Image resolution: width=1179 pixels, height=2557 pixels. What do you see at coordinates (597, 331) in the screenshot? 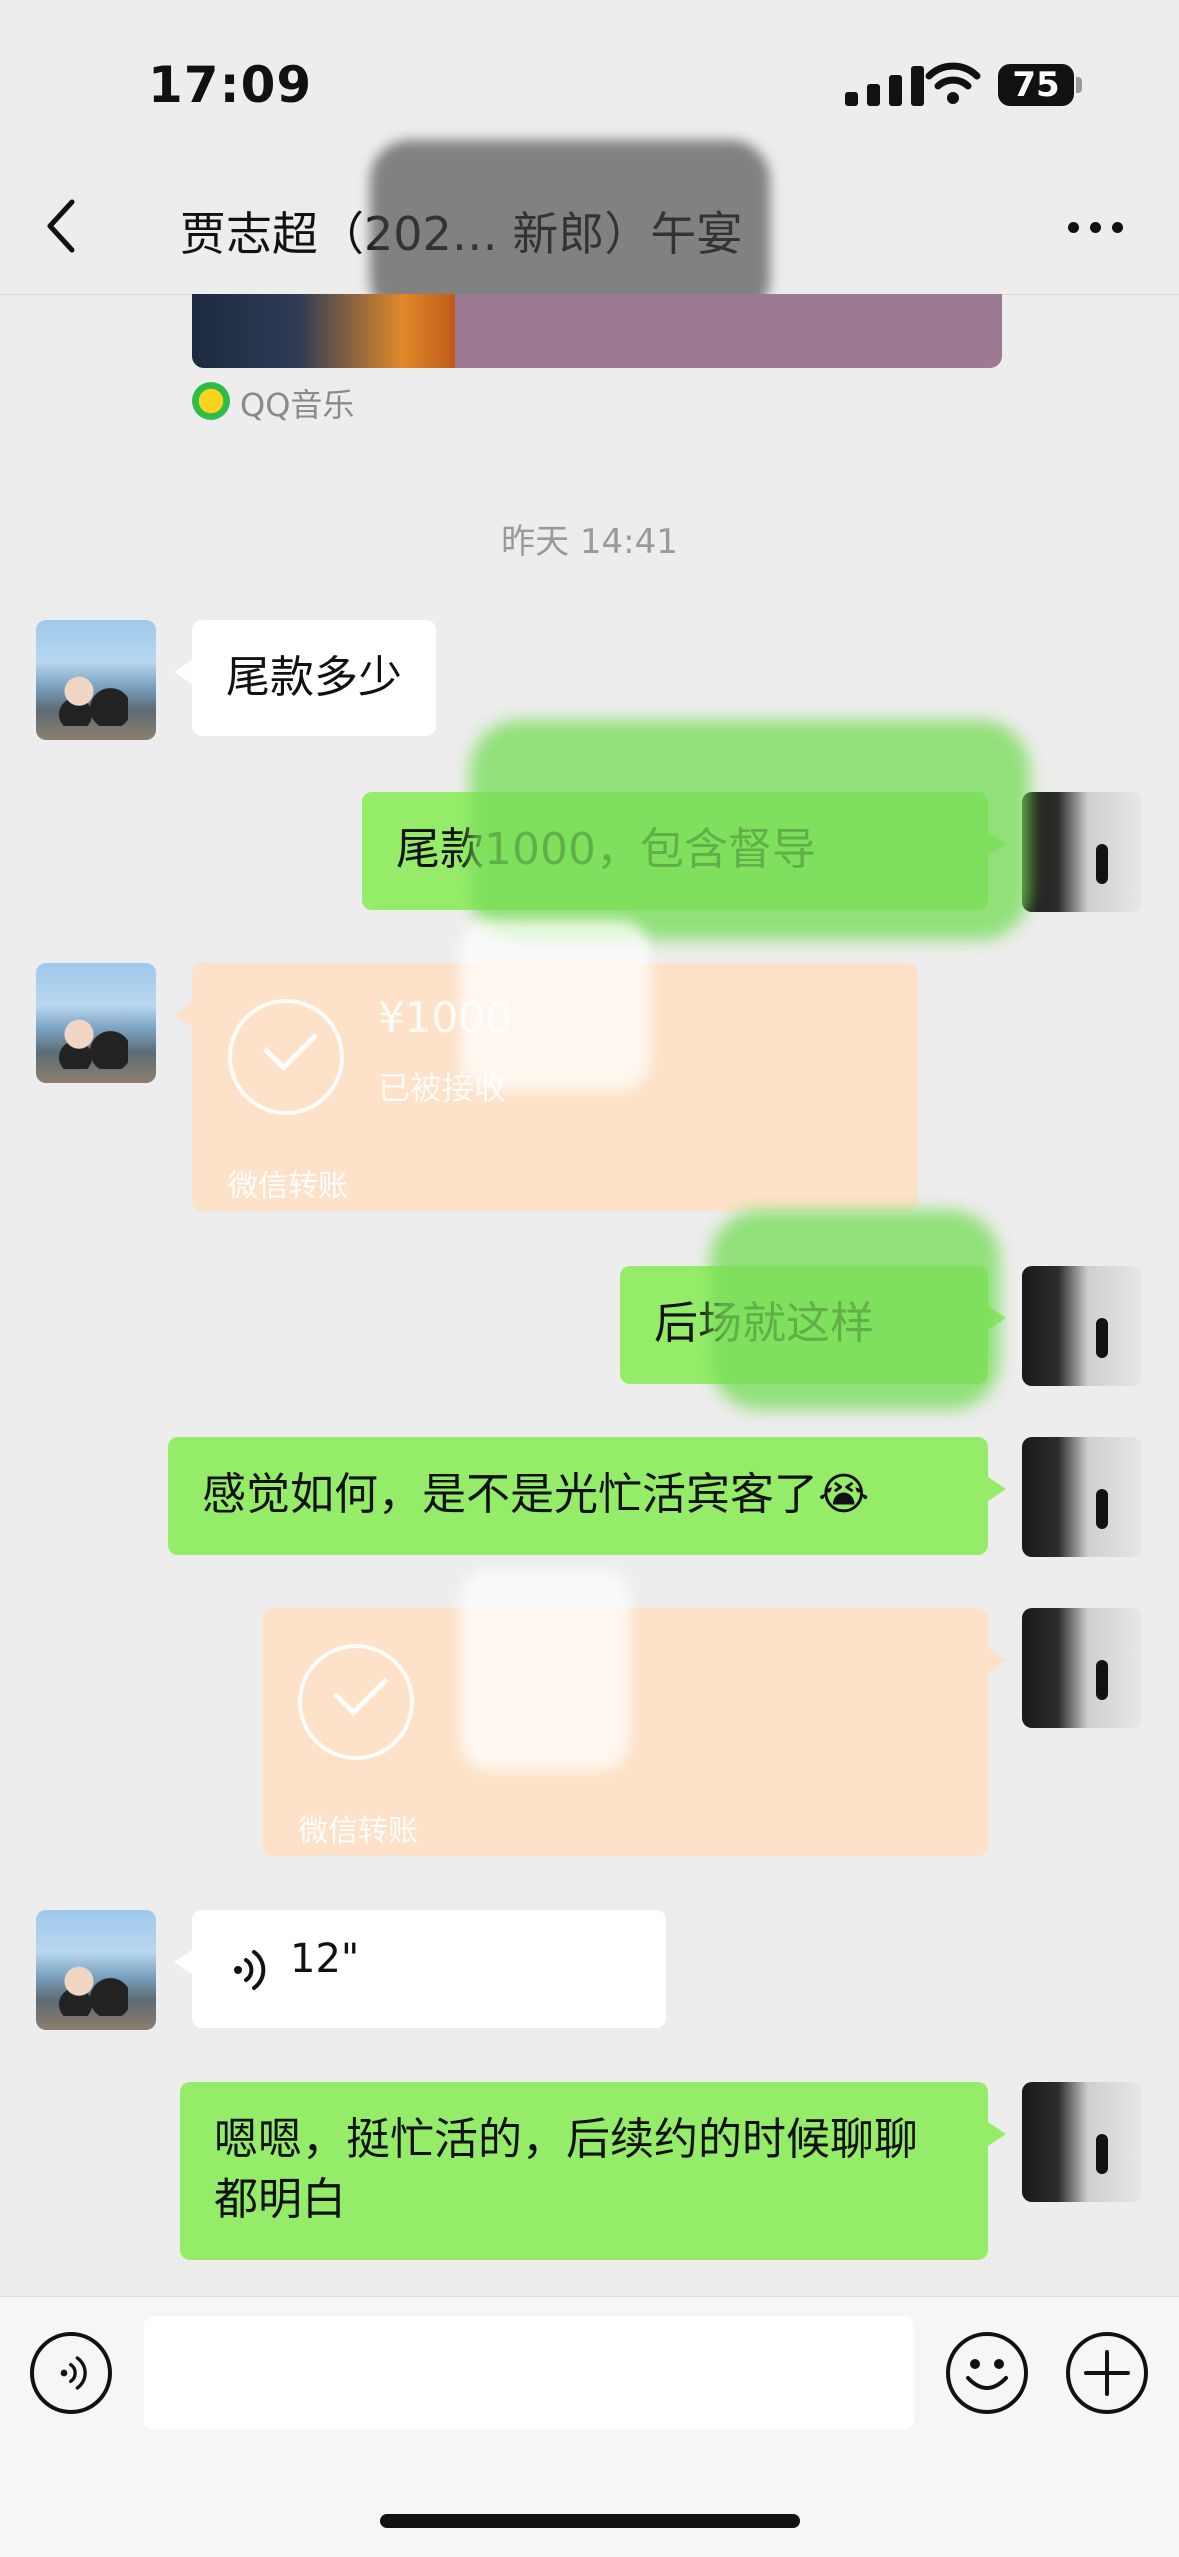
I see `music-card` at bounding box center [597, 331].